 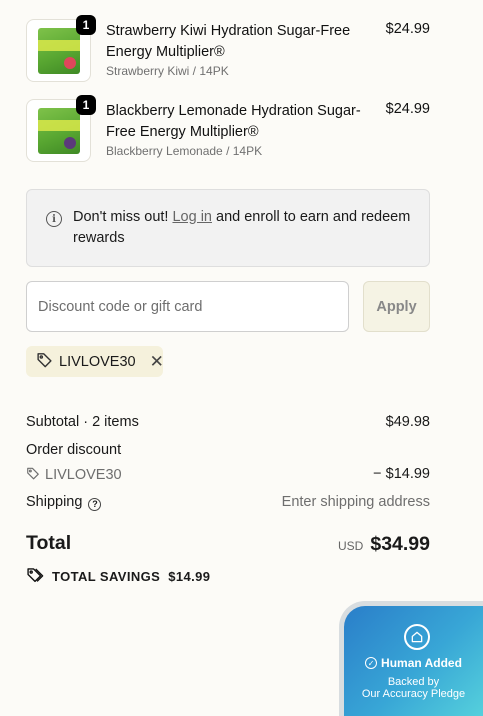 What do you see at coordinates (157, 361) in the screenshot?
I see `remove-discount-icon: ✕` at bounding box center [157, 361].